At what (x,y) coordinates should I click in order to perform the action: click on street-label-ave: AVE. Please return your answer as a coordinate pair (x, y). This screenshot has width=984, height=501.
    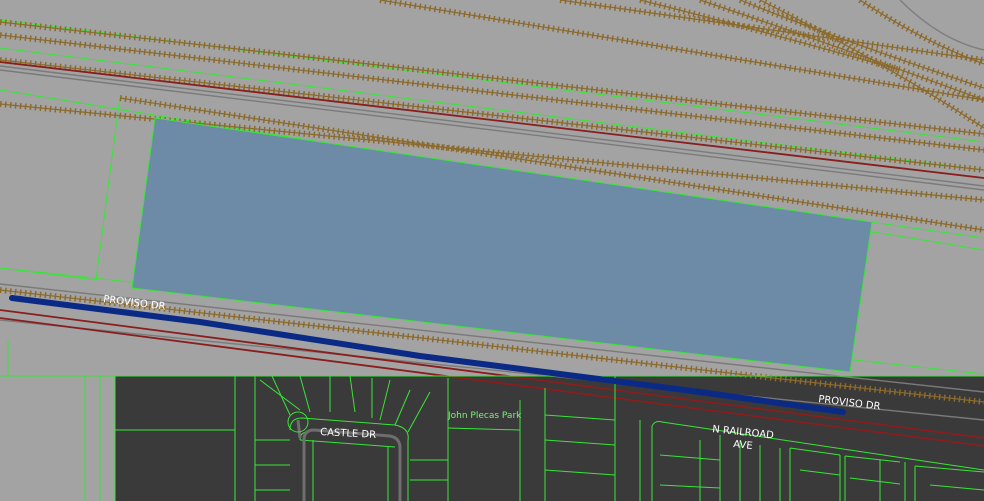
    Looking at the image, I should click on (743, 445).